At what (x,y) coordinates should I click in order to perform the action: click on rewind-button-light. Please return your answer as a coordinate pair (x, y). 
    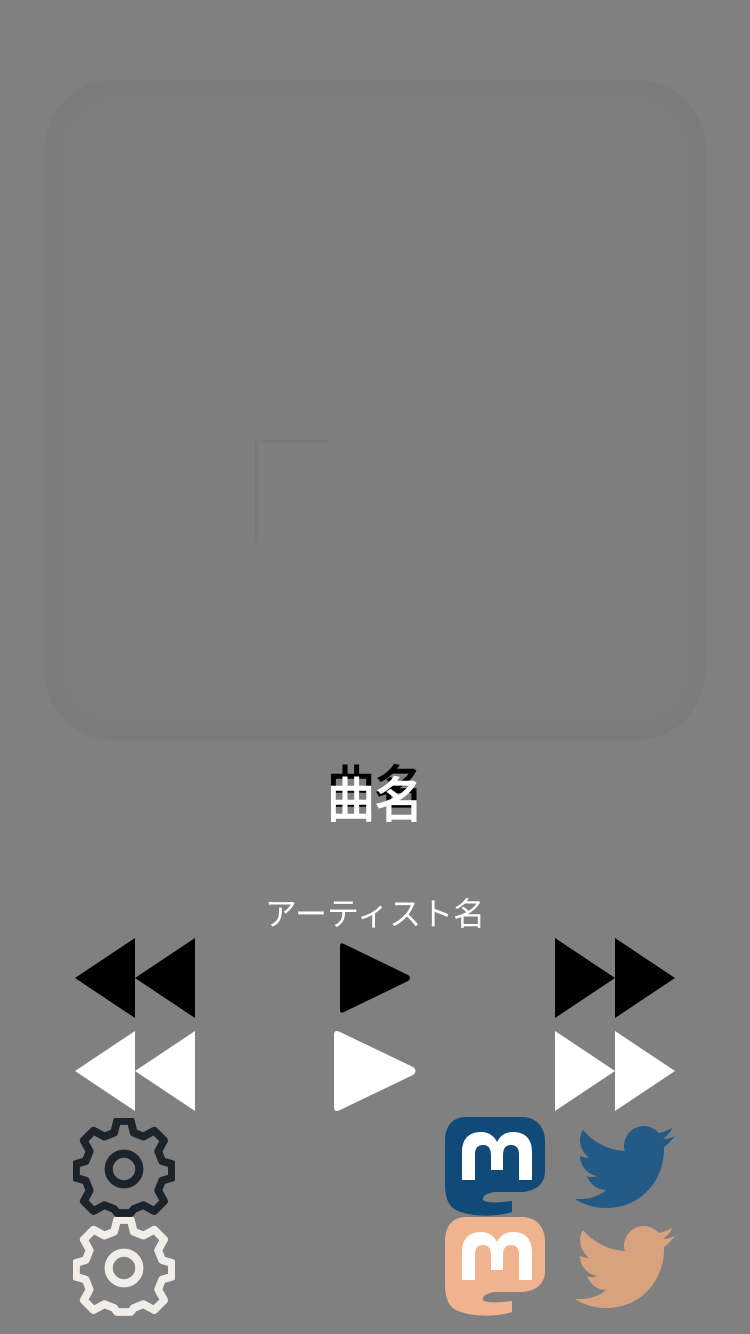
    Looking at the image, I should click on (135, 1071).